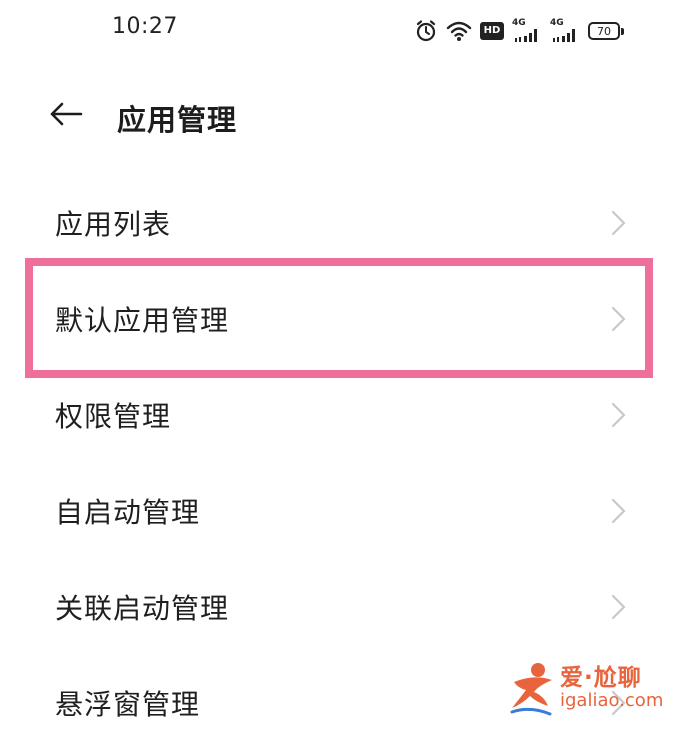 The image size is (673, 751). Describe the element at coordinates (336, 319) in the screenshot. I see `menu-item-default-apps: 默认应用管理` at that location.